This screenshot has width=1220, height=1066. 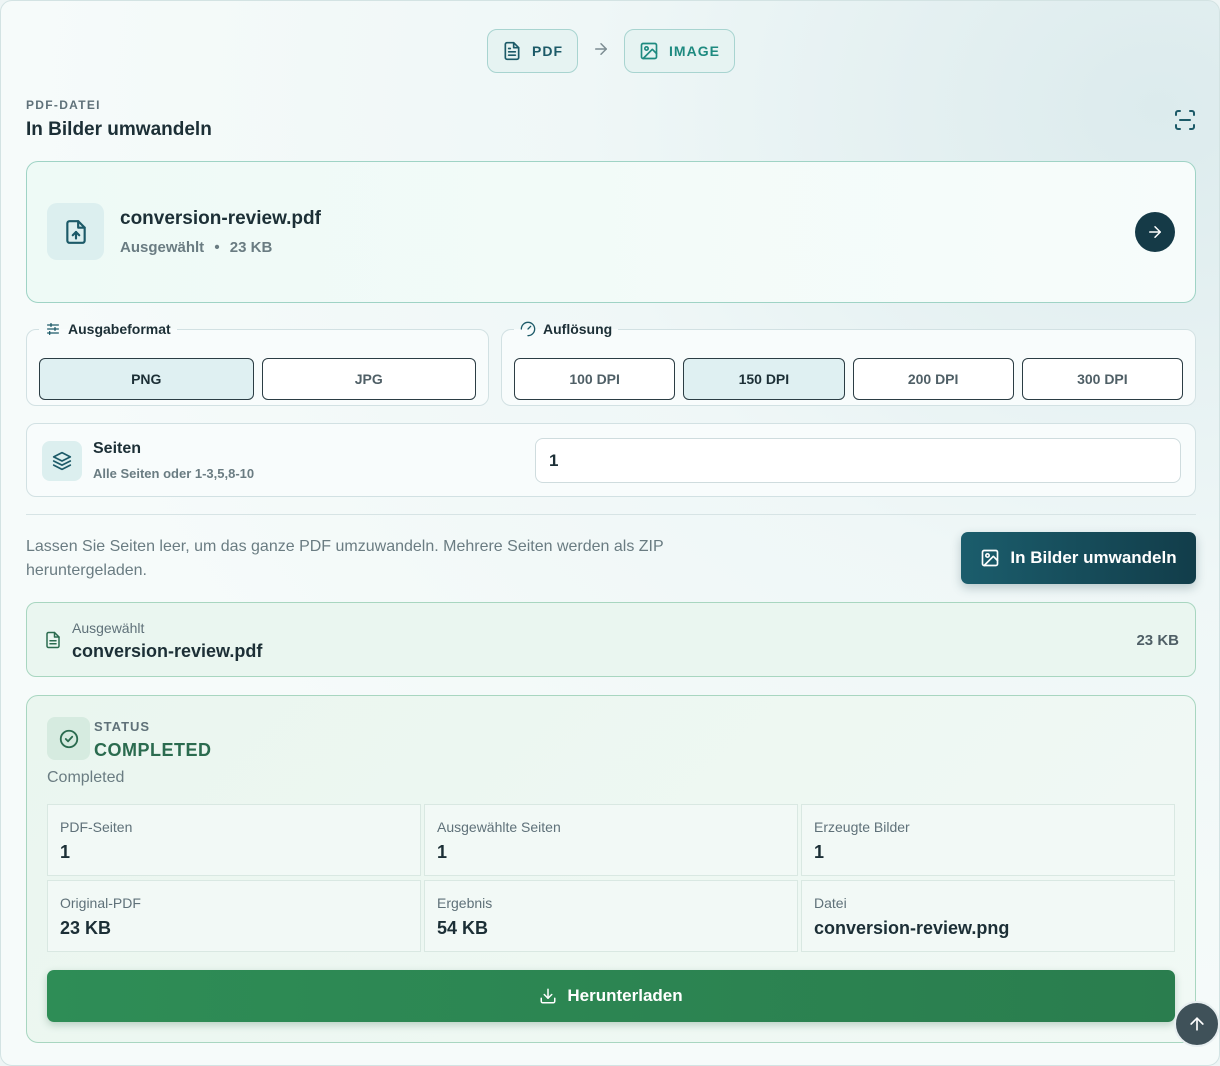 What do you see at coordinates (68, 738) in the screenshot?
I see `check-circle-icon` at bounding box center [68, 738].